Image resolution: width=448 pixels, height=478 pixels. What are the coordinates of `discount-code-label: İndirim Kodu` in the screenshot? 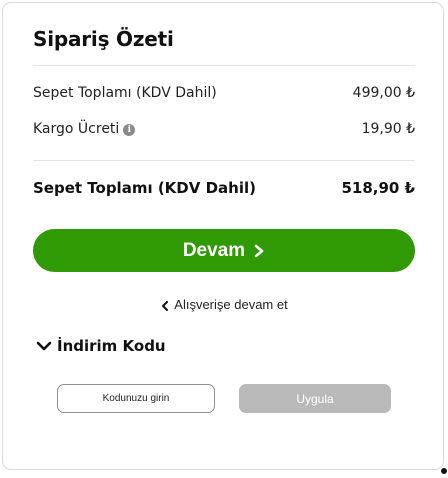 It's located at (111, 346).